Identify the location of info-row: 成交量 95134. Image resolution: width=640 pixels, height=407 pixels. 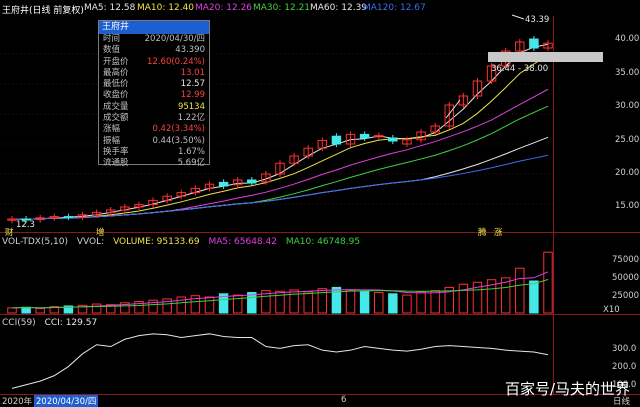
(154, 107).